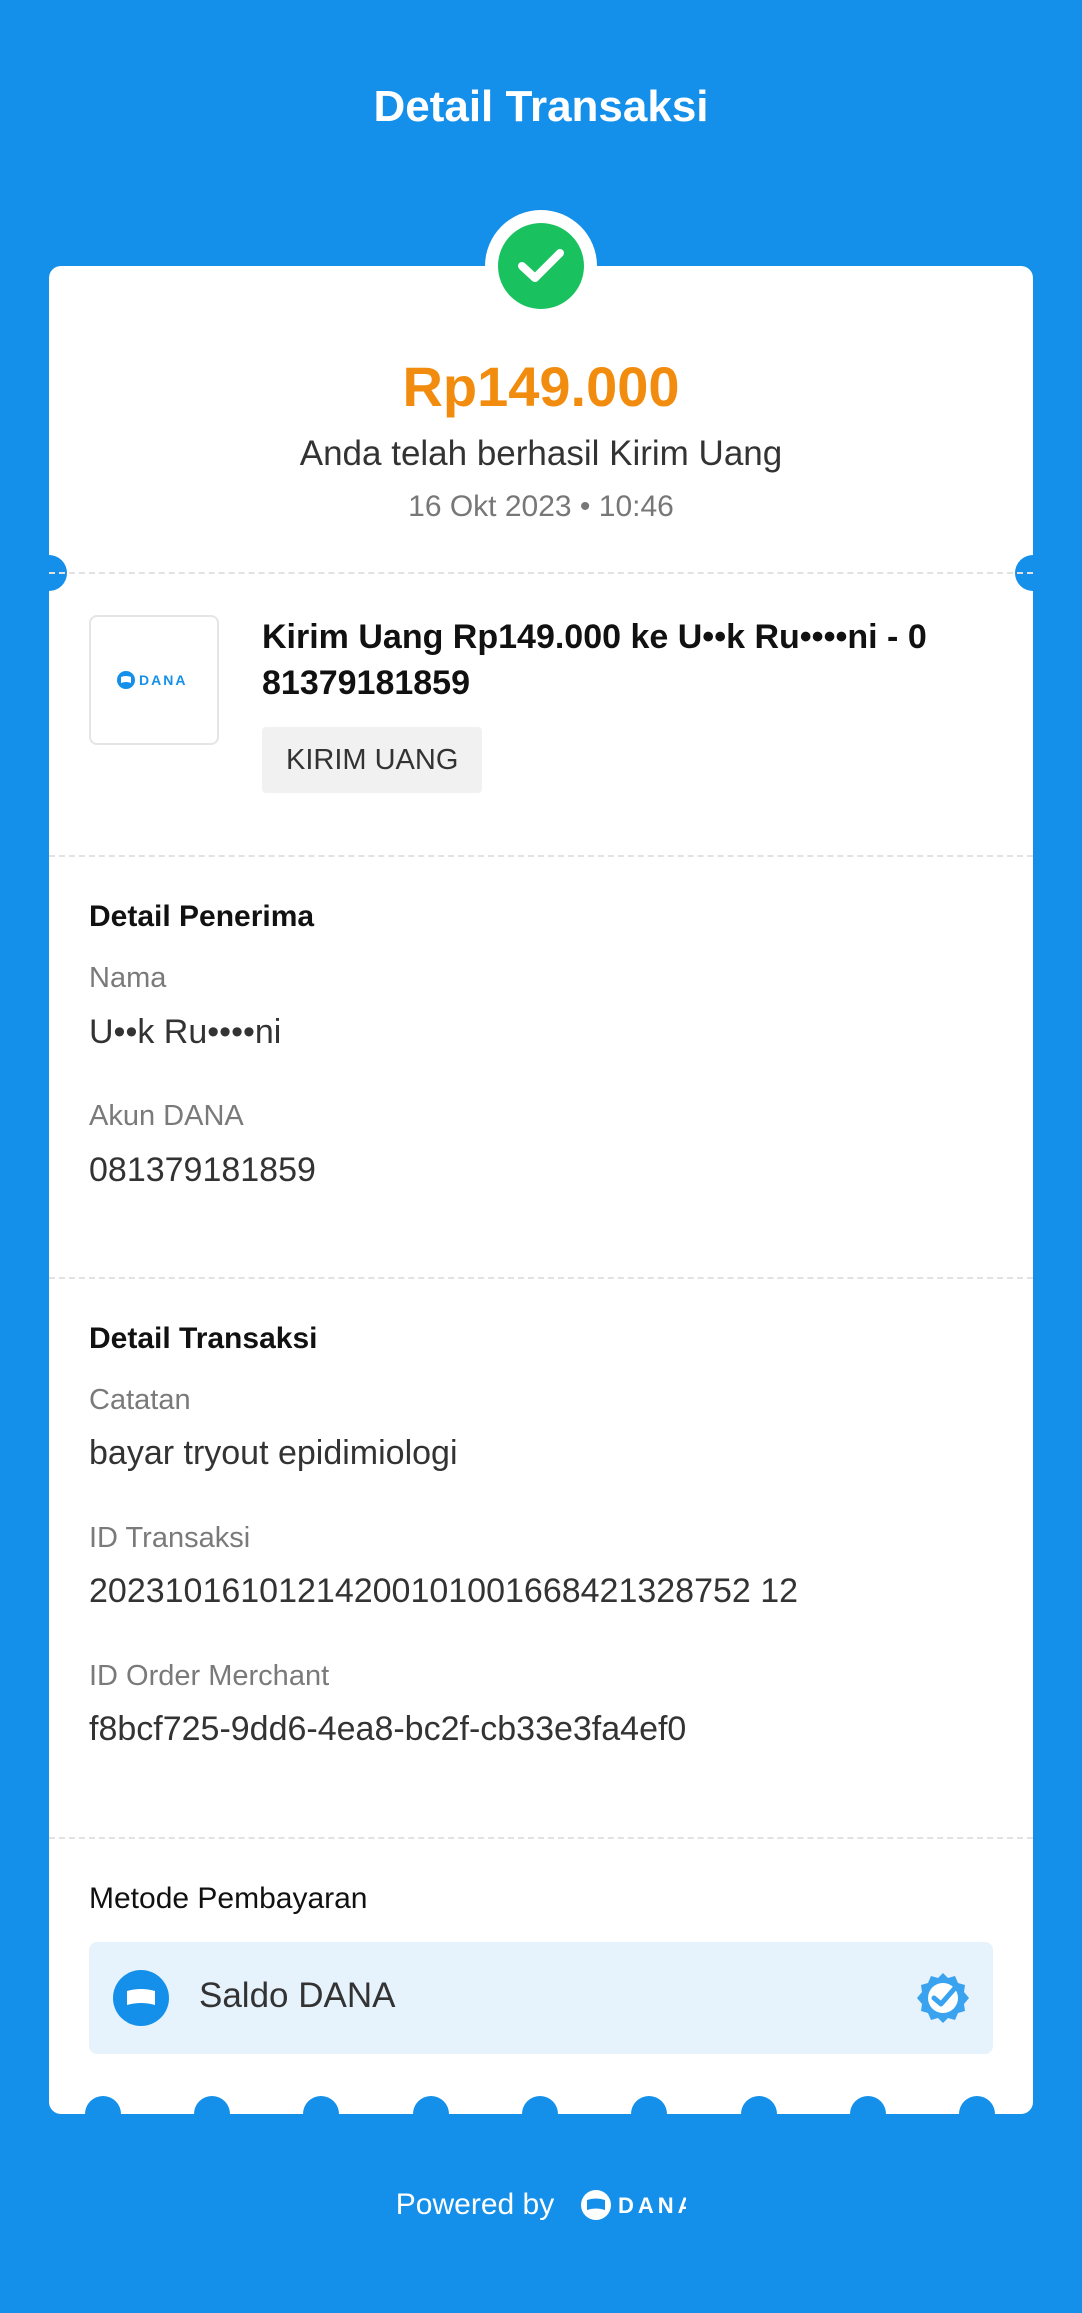 This screenshot has width=1082, height=2313. I want to click on dana-logo-icon: DANA, so click(152, 680).